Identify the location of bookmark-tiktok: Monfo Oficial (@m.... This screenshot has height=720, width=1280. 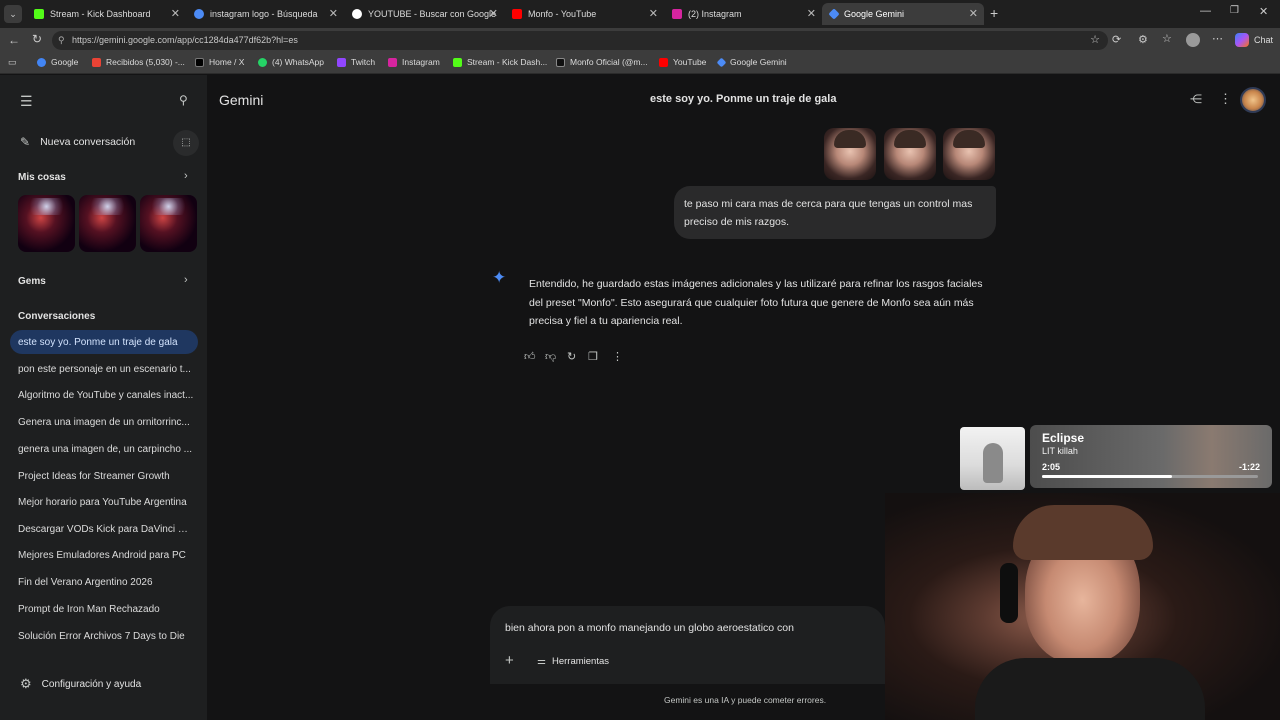
(602, 62).